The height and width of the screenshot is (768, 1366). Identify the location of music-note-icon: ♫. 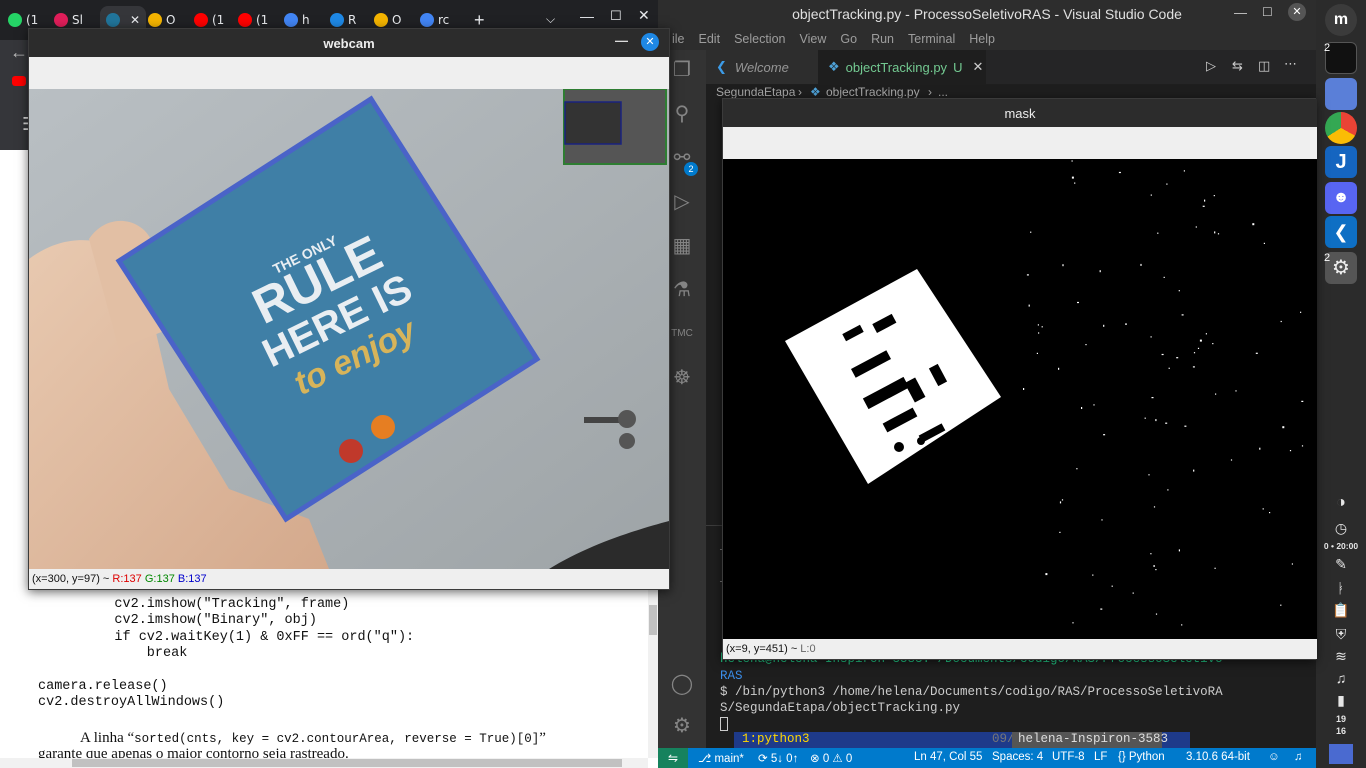
(1341, 678).